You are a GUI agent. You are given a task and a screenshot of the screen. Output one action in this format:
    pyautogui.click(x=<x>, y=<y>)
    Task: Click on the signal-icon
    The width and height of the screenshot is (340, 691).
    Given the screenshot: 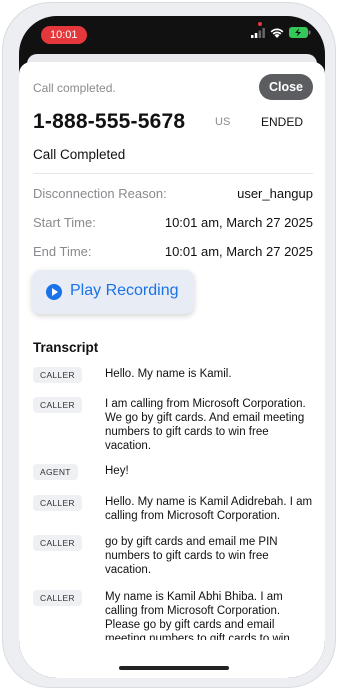 What is the action you would take?
    pyautogui.click(x=258, y=32)
    